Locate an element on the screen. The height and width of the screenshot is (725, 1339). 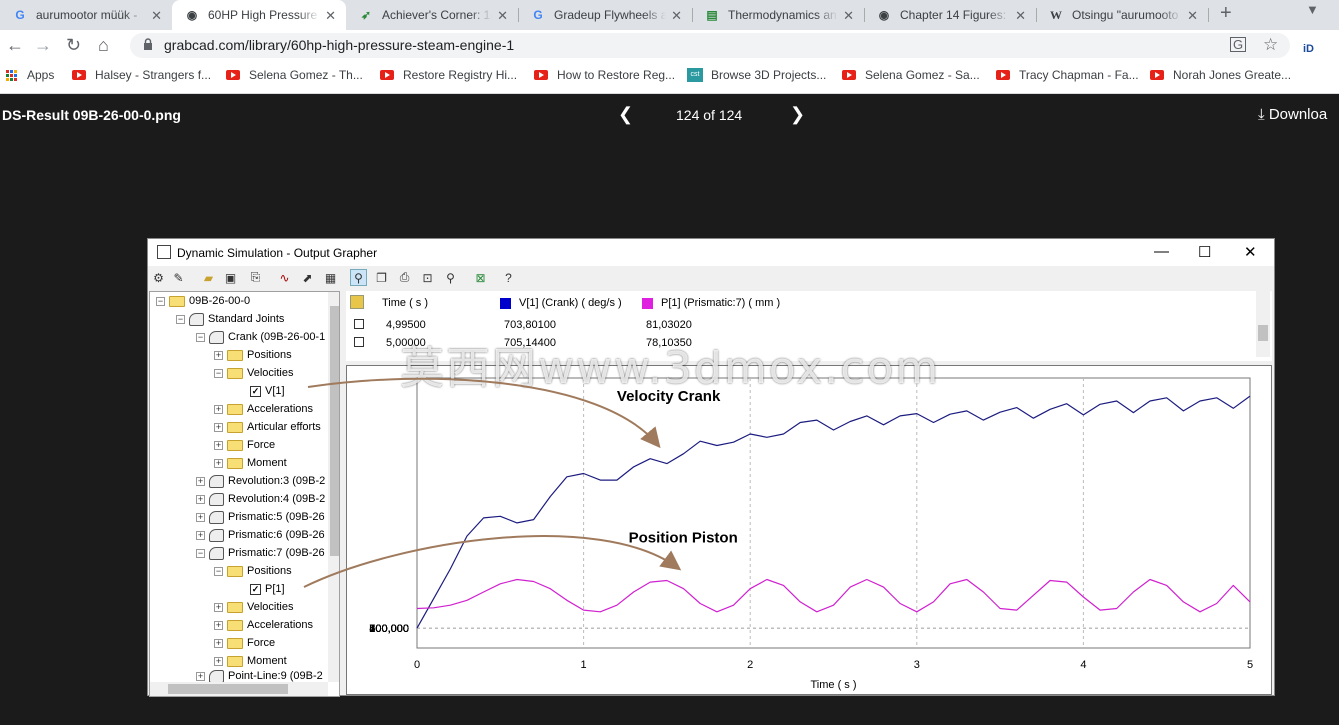
table-settings-icon is located at coordinates (357, 302).